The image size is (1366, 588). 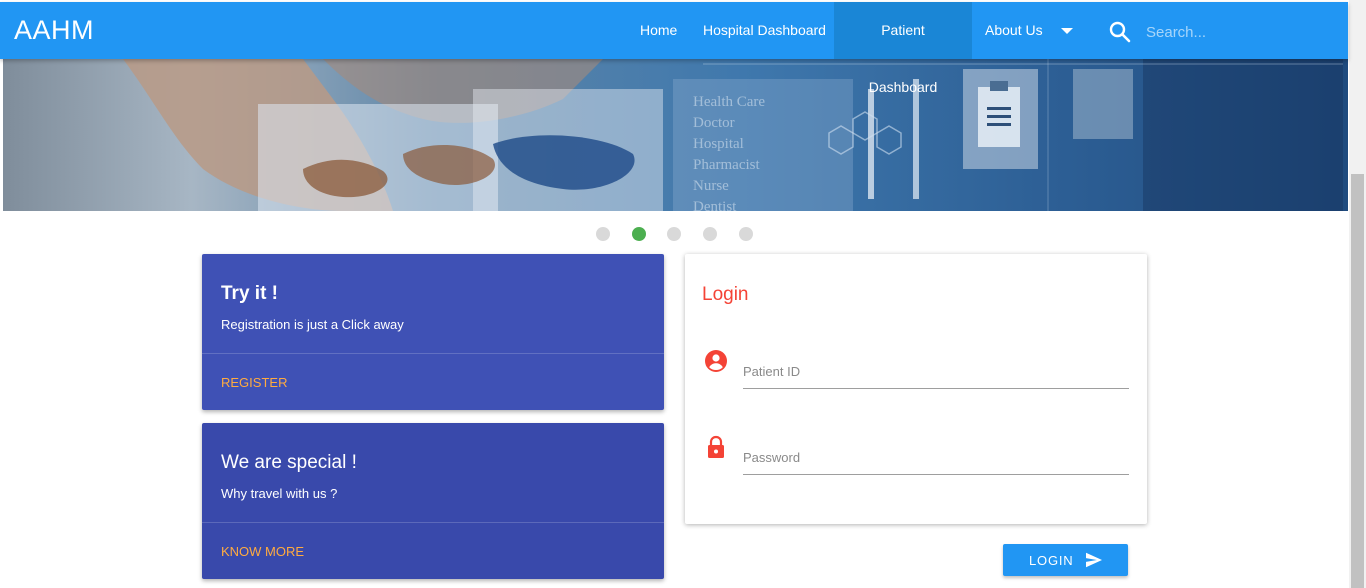 What do you see at coordinates (1241, 32) in the screenshot?
I see `search-input` at bounding box center [1241, 32].